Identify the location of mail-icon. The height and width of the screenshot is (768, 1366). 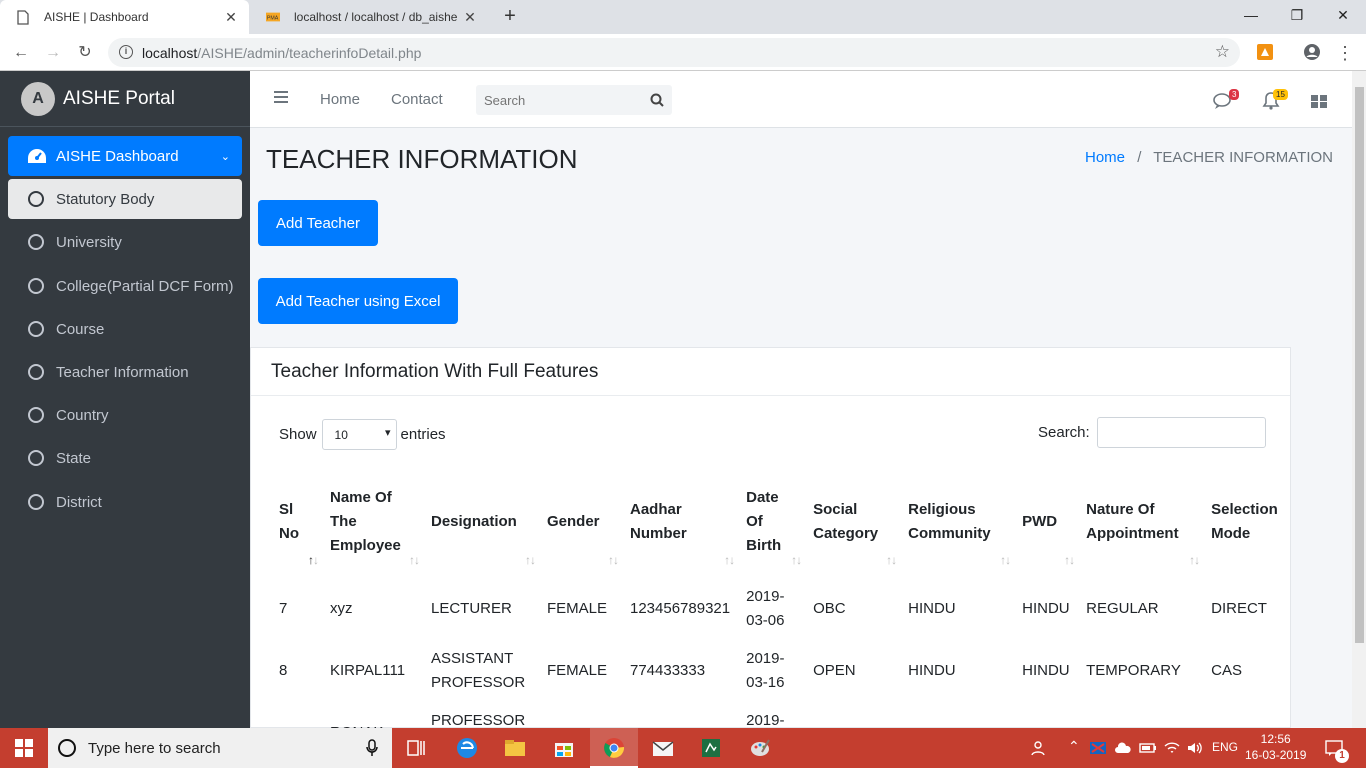
(663, 748).